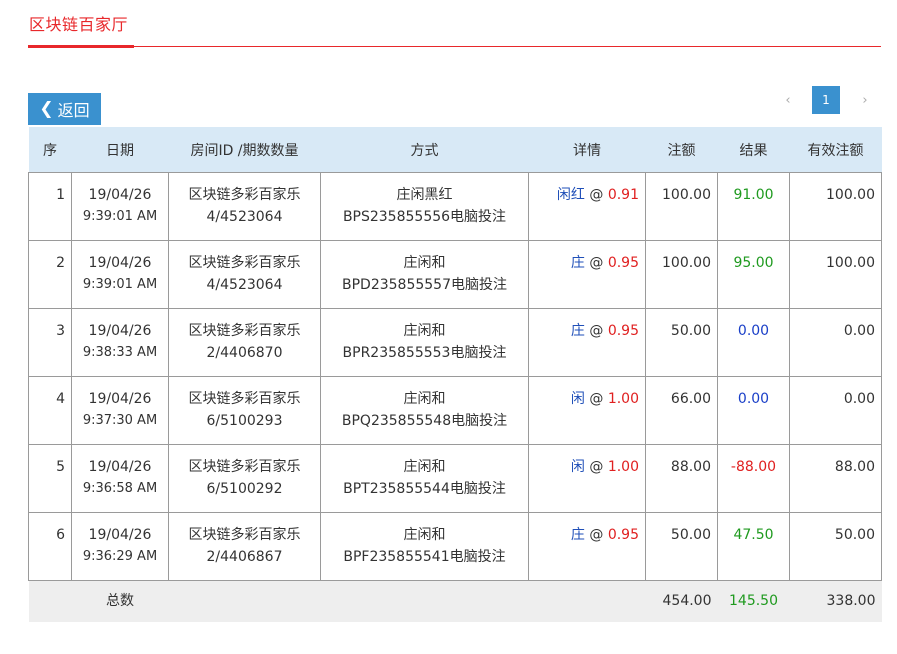 The width and height of the screenshot is (897, 654). What do you see at coordinates (244, 546) in the screenshot?
I see `row-room: 区块链多彩百家乐 2/4406867` at bounding box center [244, 546].